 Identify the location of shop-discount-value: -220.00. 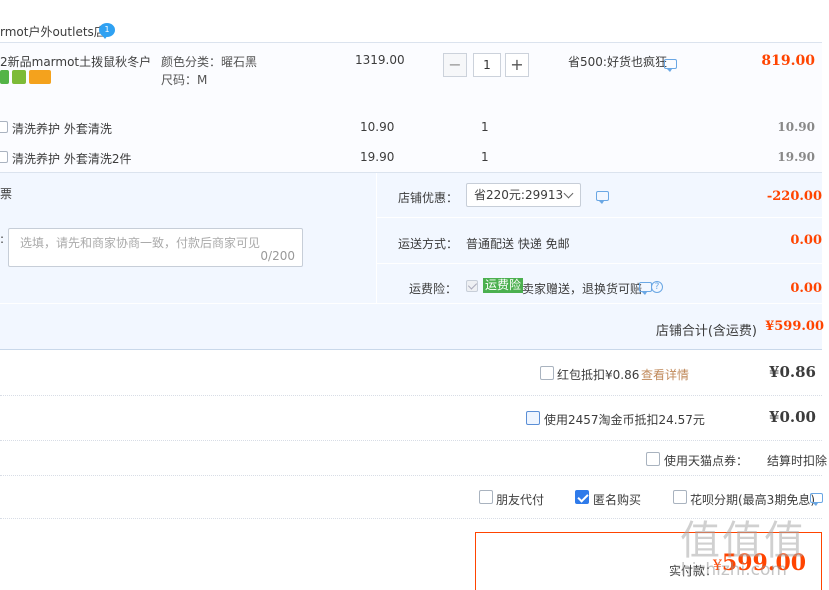
(794, 196).